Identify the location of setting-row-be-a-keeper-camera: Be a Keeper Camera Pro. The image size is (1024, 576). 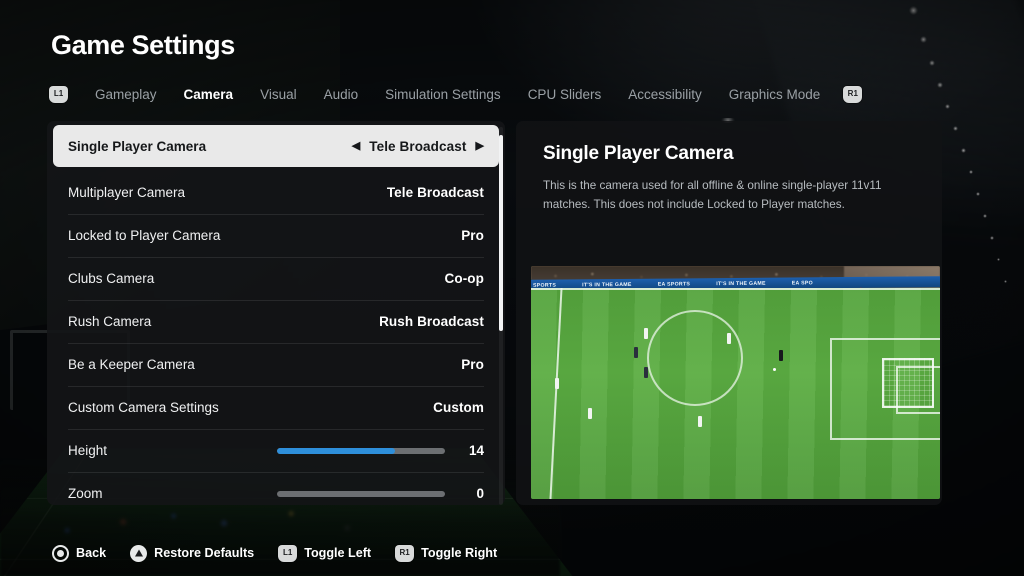
(276, 364).